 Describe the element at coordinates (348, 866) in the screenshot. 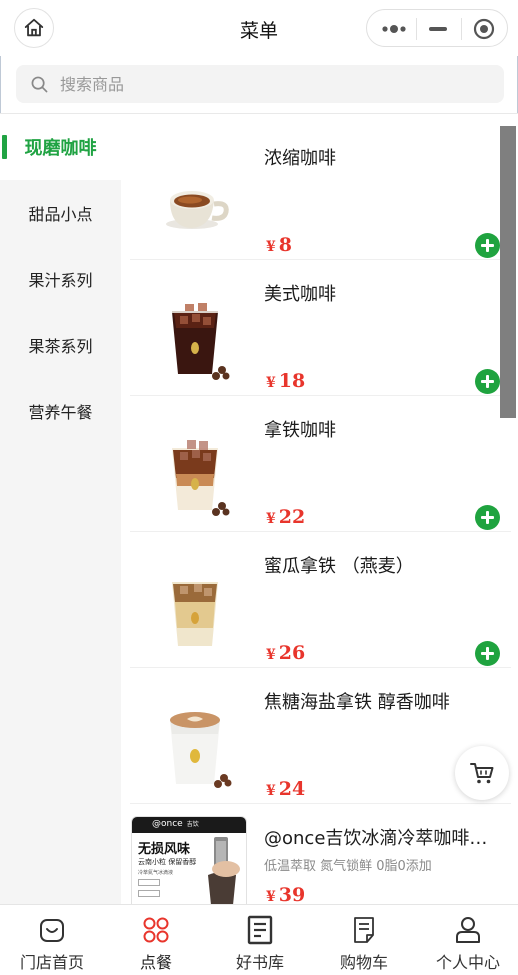

I see `product-description: 低温萃取 氮气锁鲜 0脂0添加` at that location.